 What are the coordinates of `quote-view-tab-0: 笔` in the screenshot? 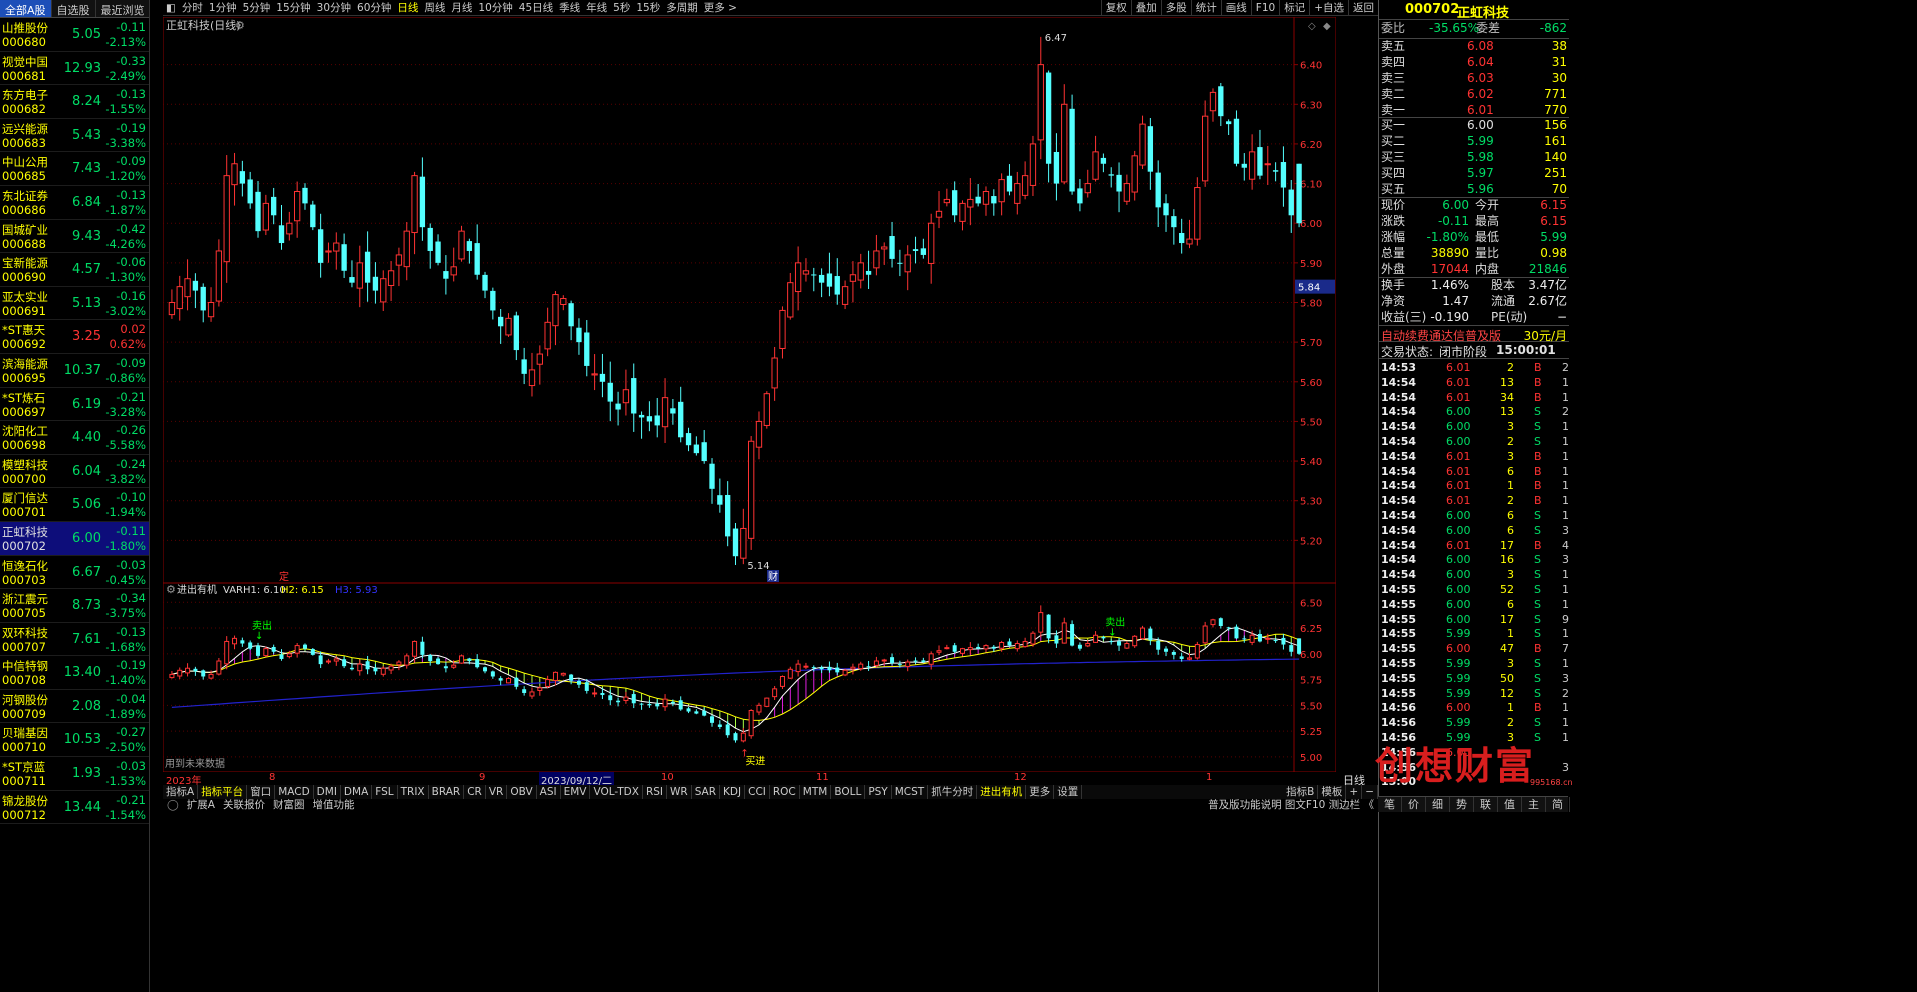 It's located at (1390, 804).